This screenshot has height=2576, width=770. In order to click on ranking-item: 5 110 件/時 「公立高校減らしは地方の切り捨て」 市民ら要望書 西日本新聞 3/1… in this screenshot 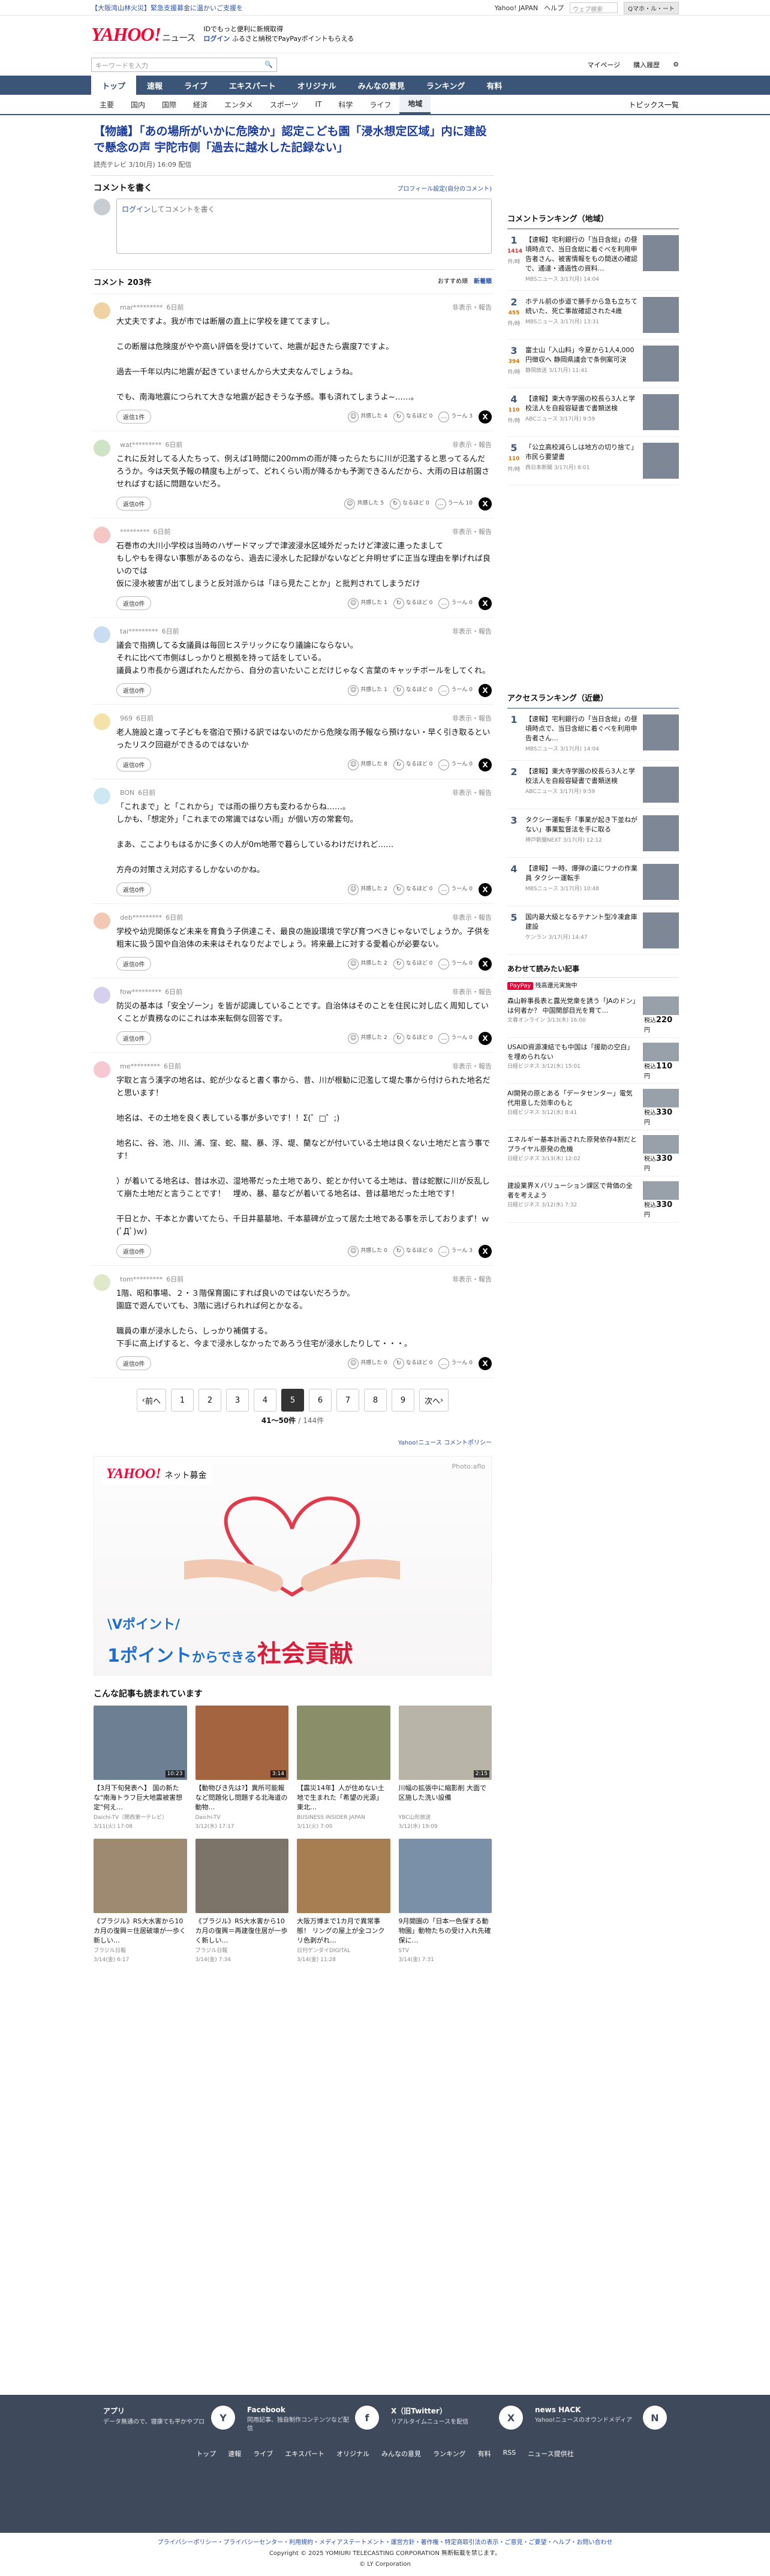, I will do `click(593, 461)`.